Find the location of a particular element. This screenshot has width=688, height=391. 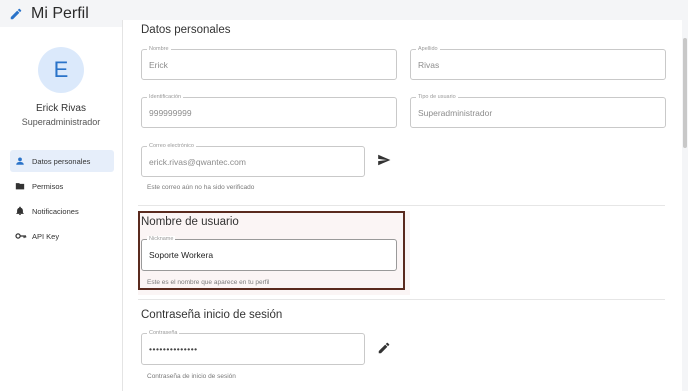

email-value: erick.rivas@qwantec.com is located at coordinates (197, 161).